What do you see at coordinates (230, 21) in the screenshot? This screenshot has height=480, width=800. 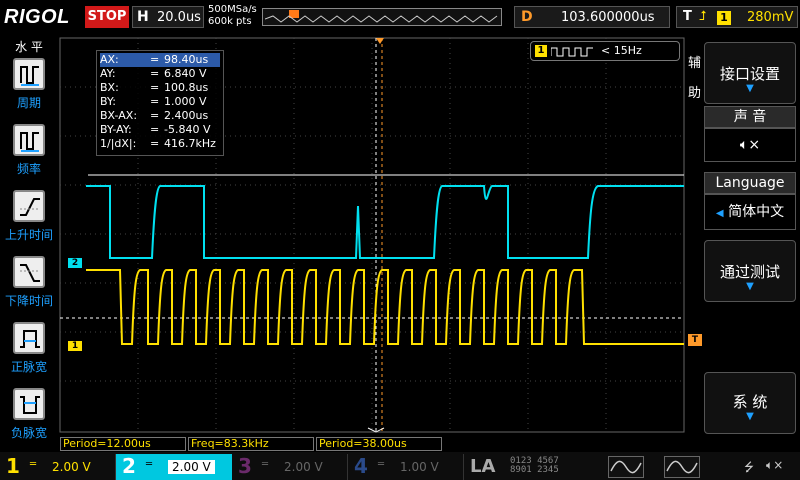 I see `memory-depth: 600k pts` at bounding box center [230, 21].